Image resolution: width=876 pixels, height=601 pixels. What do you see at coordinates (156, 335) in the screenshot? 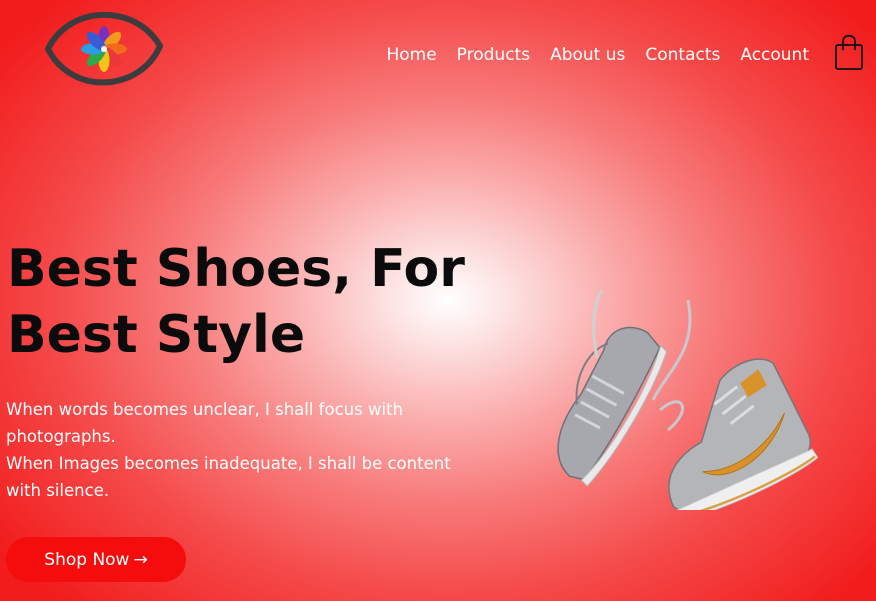
I see `hero-title-line-2: Best Style` at bounding box center [156, 335].